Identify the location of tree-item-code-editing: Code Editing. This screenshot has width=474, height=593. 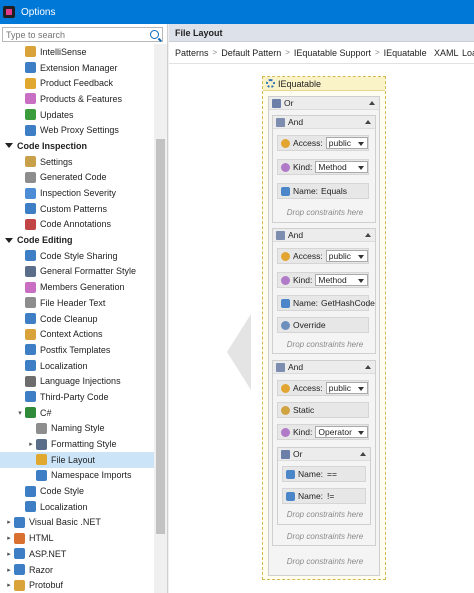
(77, 240).